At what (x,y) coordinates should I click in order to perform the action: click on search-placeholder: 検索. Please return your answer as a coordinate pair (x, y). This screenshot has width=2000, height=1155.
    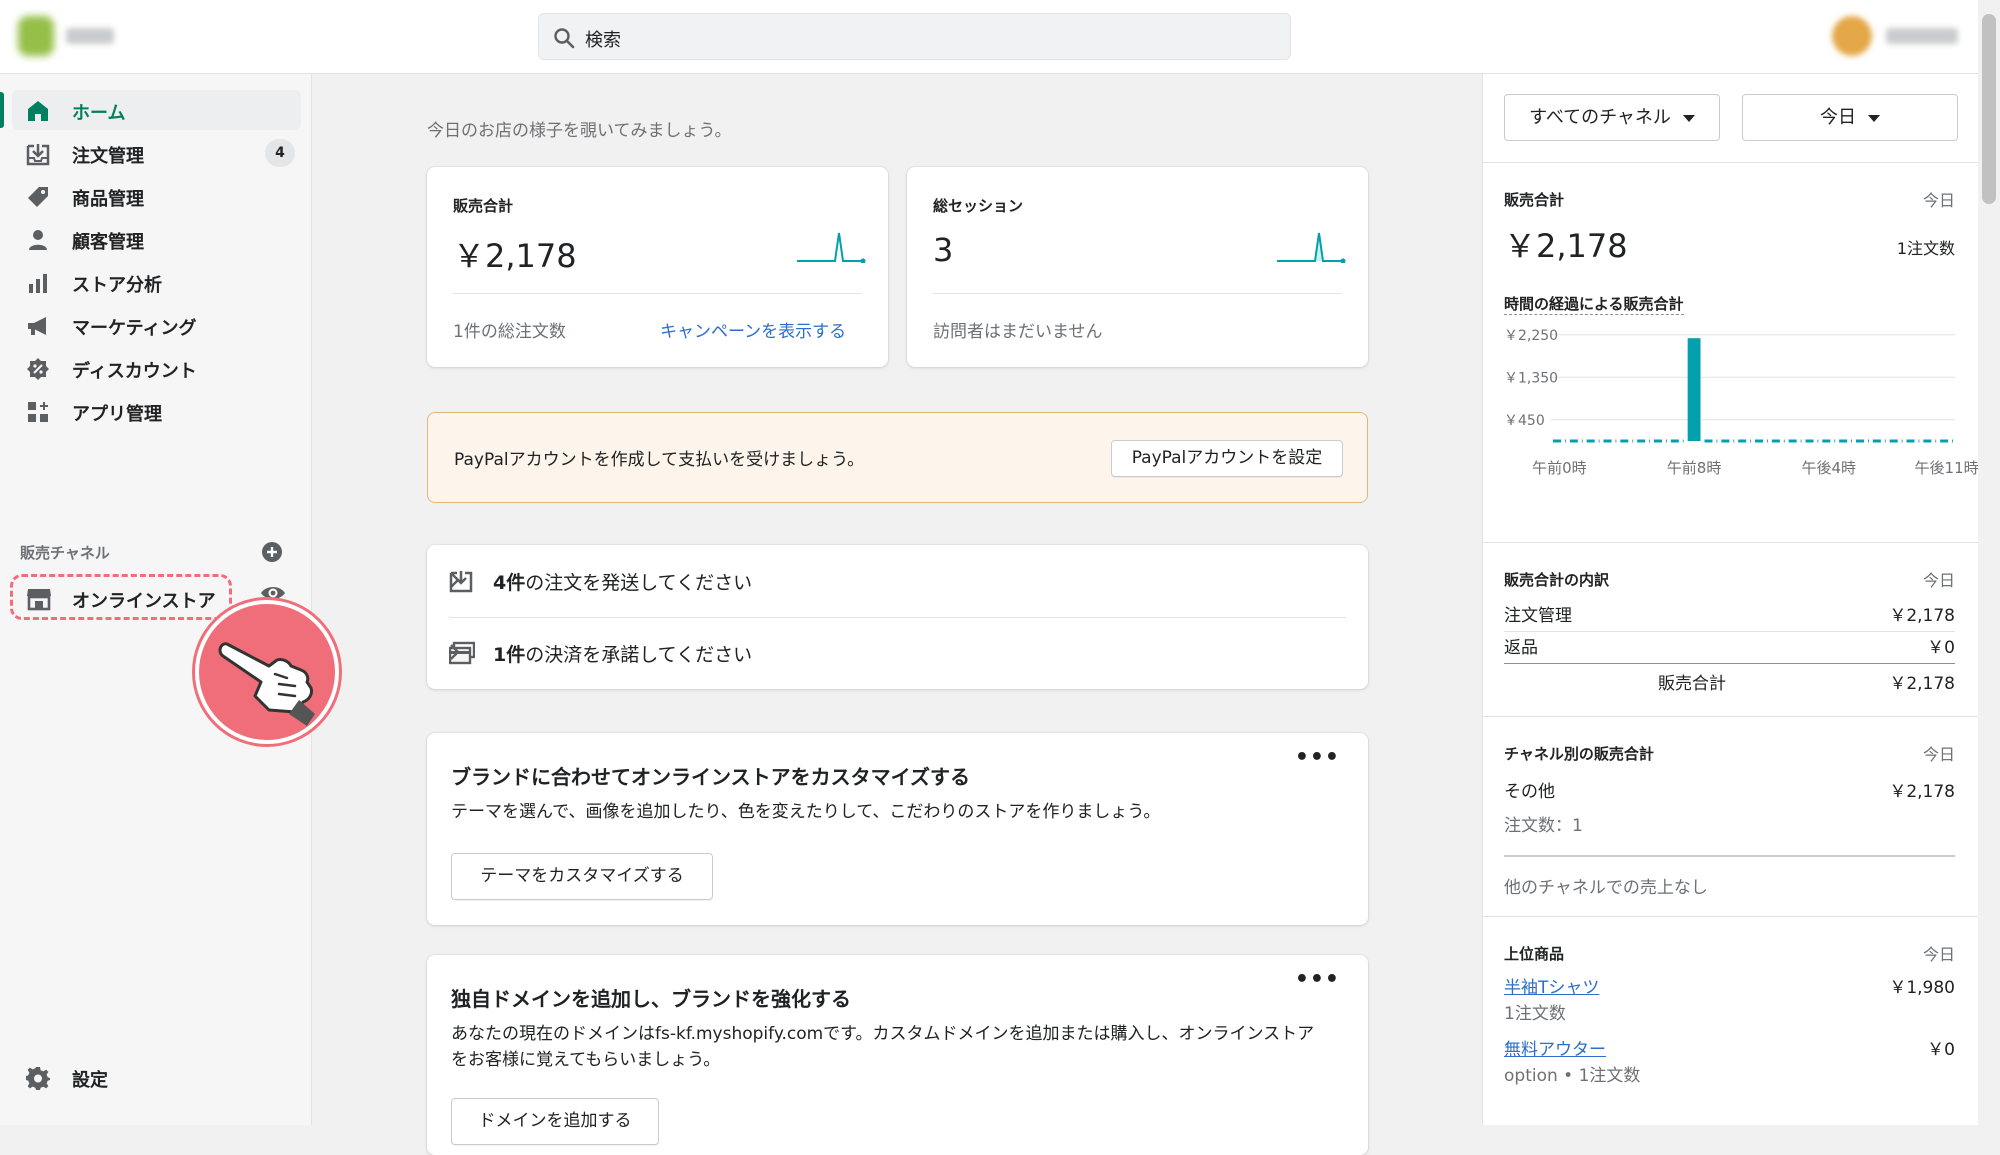
    Looking at the image, I should click on (603, 40).